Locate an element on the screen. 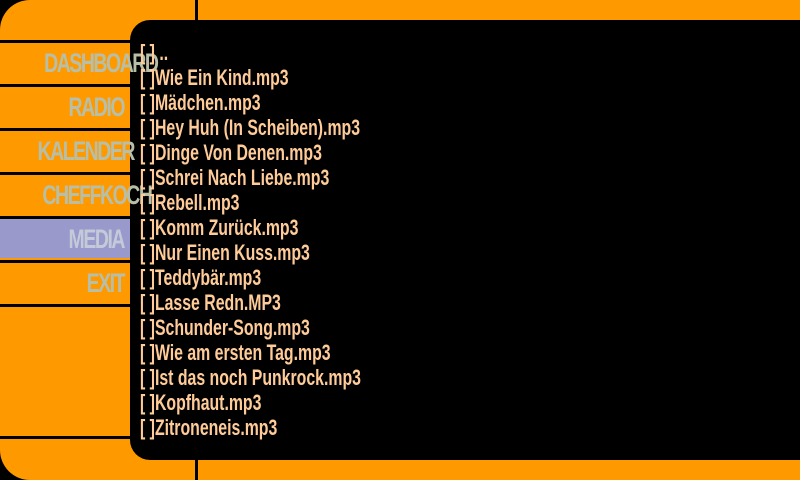  file-row: [ ]Komm Zurück.mp3 is located at coordinates (293, 227).